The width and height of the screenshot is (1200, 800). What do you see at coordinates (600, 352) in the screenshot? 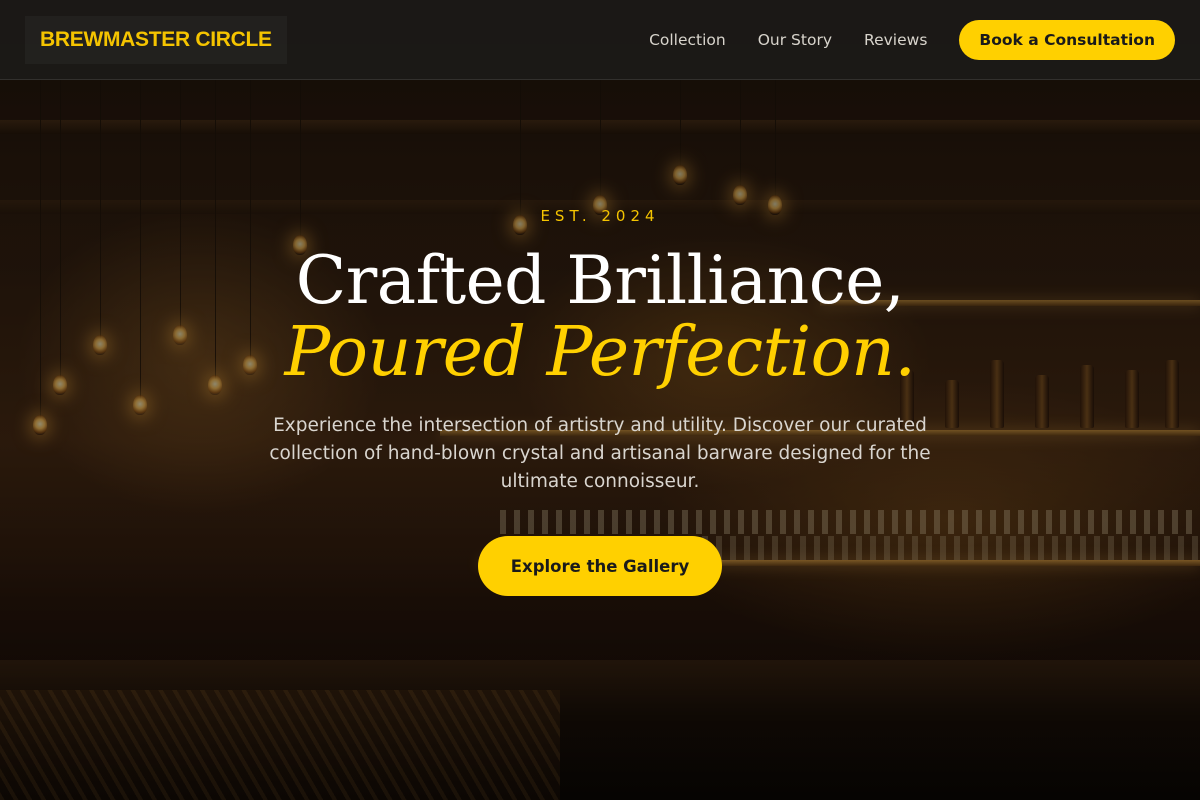
I see `hero-headline-accent: Poured Perfection.` at bounding box center [600, 352].